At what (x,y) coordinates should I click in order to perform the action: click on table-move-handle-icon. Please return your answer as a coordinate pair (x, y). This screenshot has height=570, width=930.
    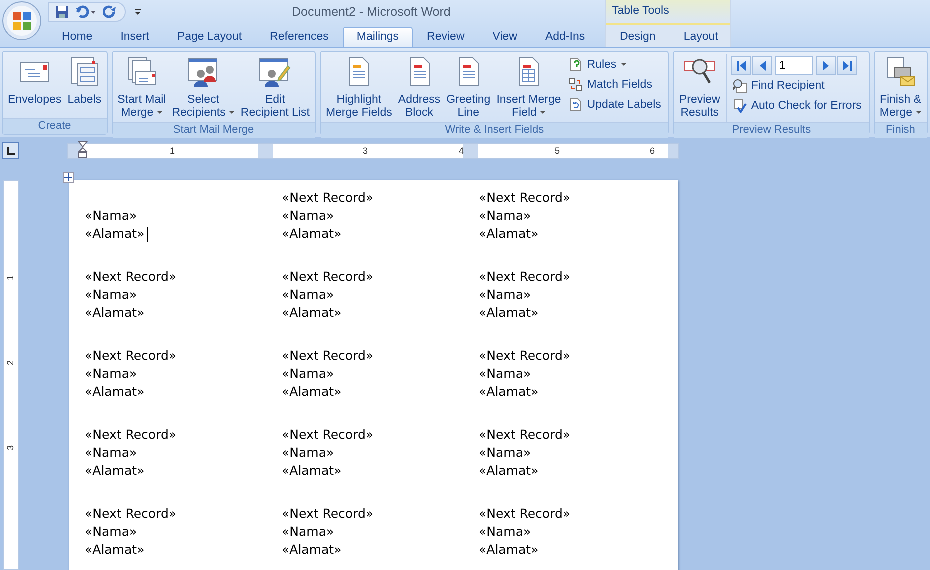
    Looking at the image, I should click on (68, 177).